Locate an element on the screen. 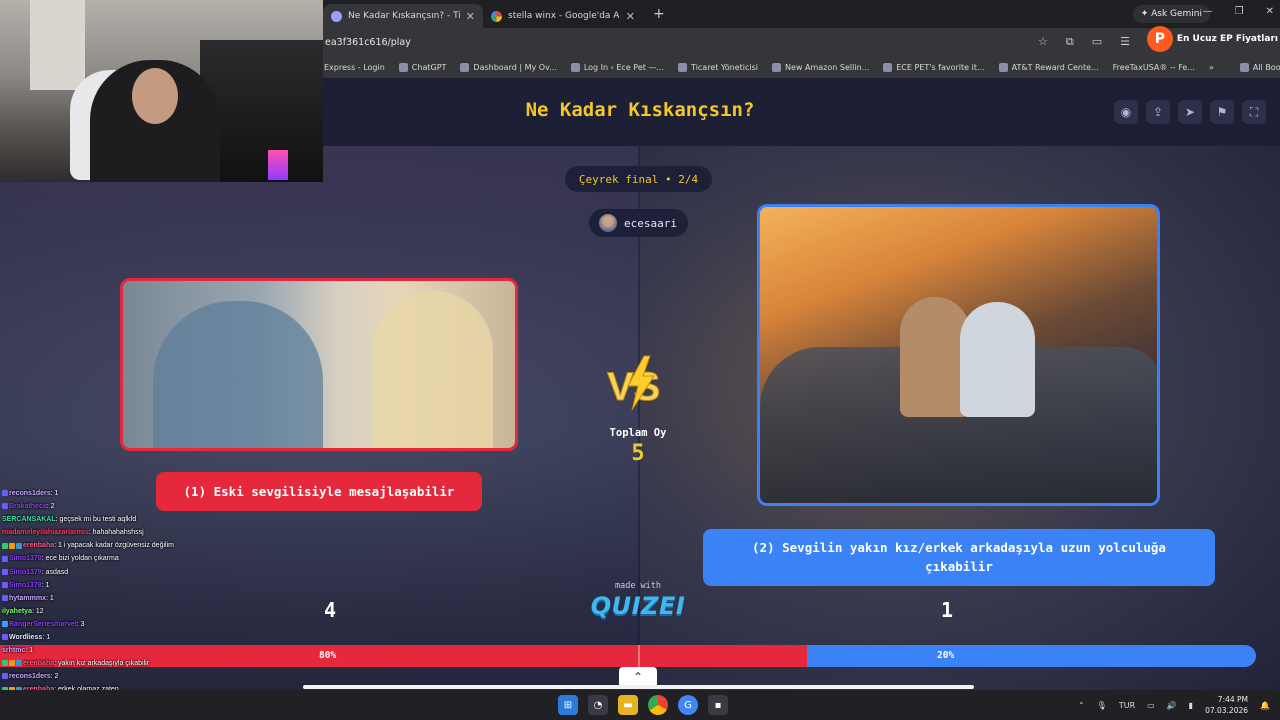 The width and height of the screenshot is (1280, 720). close-window-icon: ✕ is located at coordinates (1270, 11).